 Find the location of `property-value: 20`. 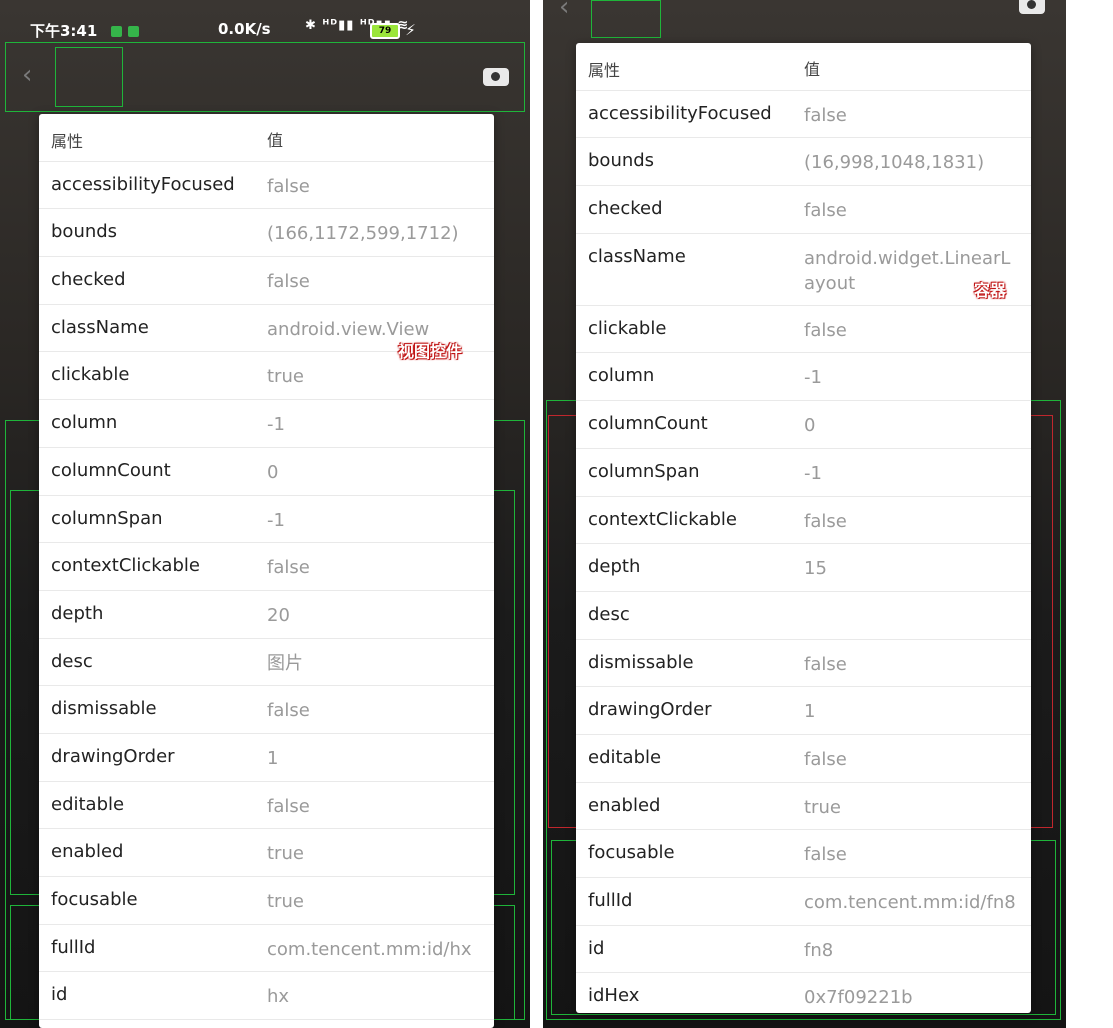

property-value: 20 is located at coordinates (278, 615).